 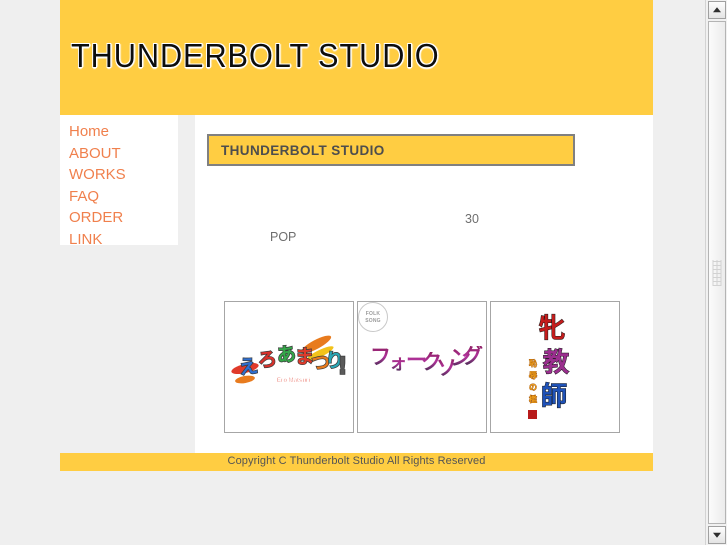 I want to click on sidebar-item-link: LINK, so click(x=119, y=240).